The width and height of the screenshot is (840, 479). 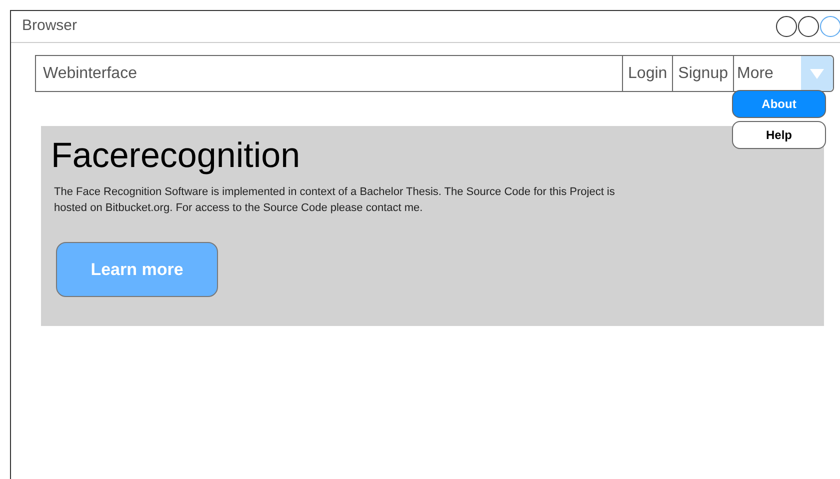 I want to click on hero-heading: Facerecognition, so click(x=176, y=156).